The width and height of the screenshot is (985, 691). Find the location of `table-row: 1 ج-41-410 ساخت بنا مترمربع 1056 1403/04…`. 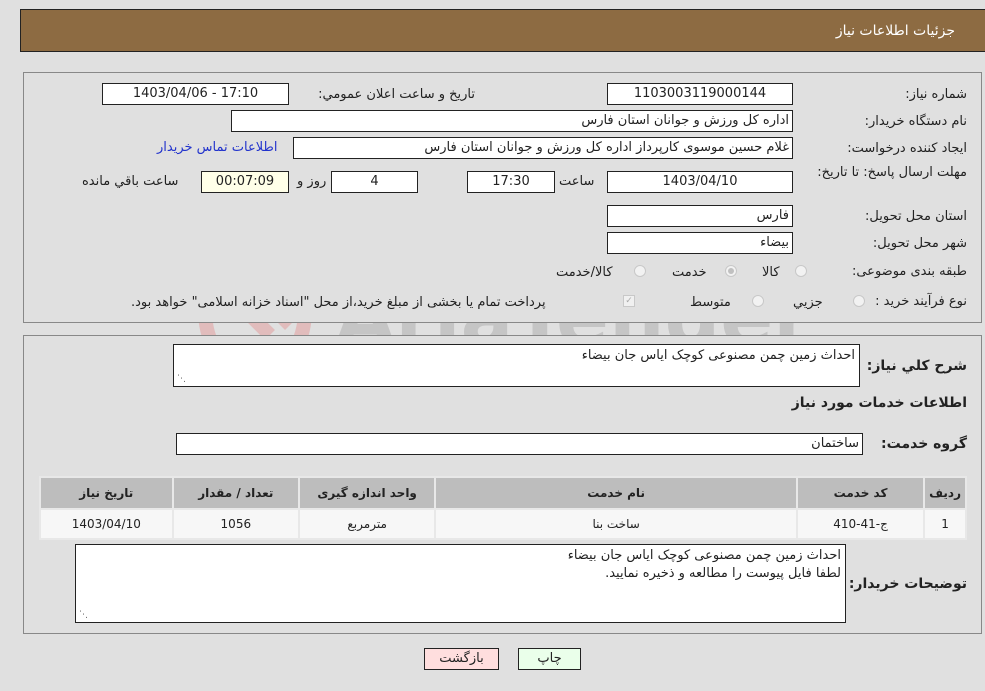

table-row: 1 ج-41-410 ساخت بنا مترمربع 1056 1403/04… is located at coordinates (503, 524).